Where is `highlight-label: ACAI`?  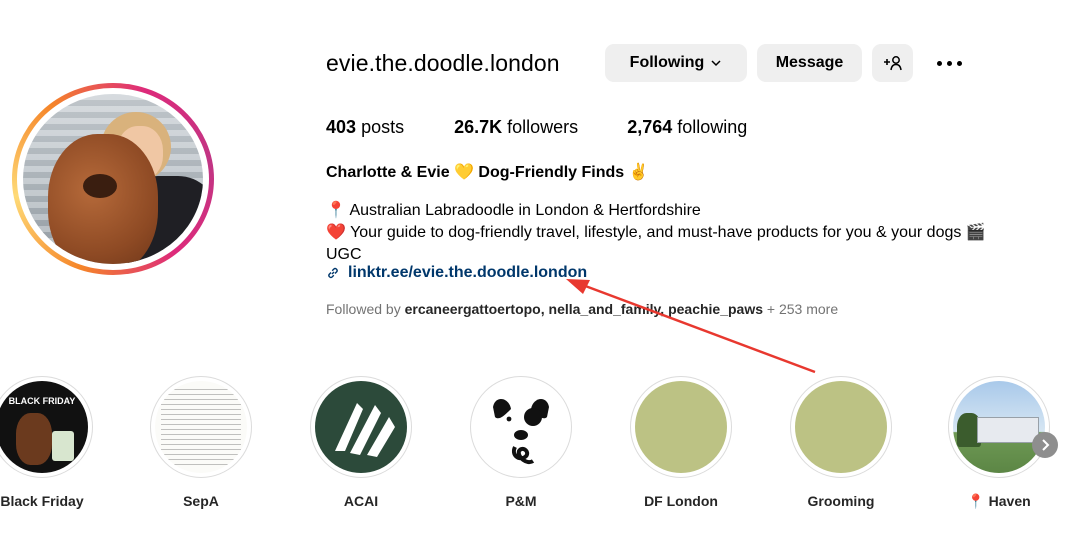
highlight-label: ACAI is located at coordinates (361, 501).